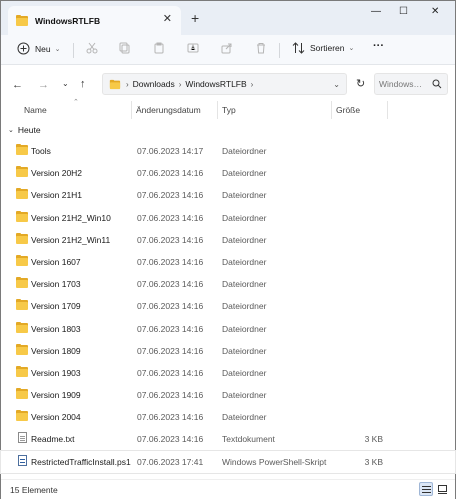  Describe the element at coordinates (228, 351) in the screenshot. I see `file-row: Version 1809 07.06.2023 14:16 Dateiordner` at that location.